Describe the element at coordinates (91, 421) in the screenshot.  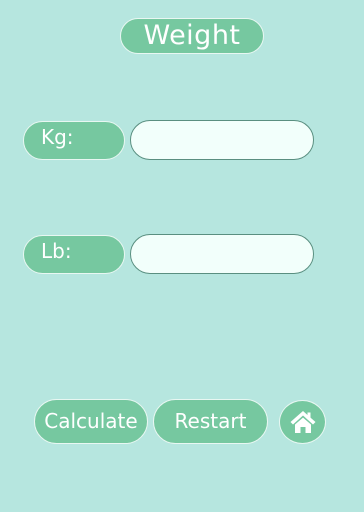
I see `calculate-button: Calculate` at that location.